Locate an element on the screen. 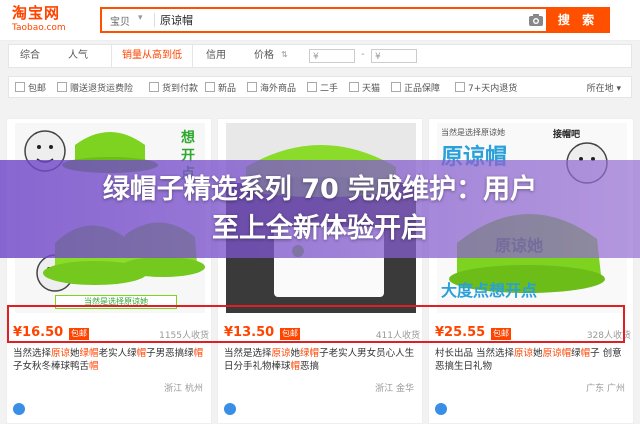 The width and height of the screenshot is (640, 424). top-header: 淘宝网 Taobao.com 宝贝 ▾ 搜 索 is located at coordinates (320, 20).